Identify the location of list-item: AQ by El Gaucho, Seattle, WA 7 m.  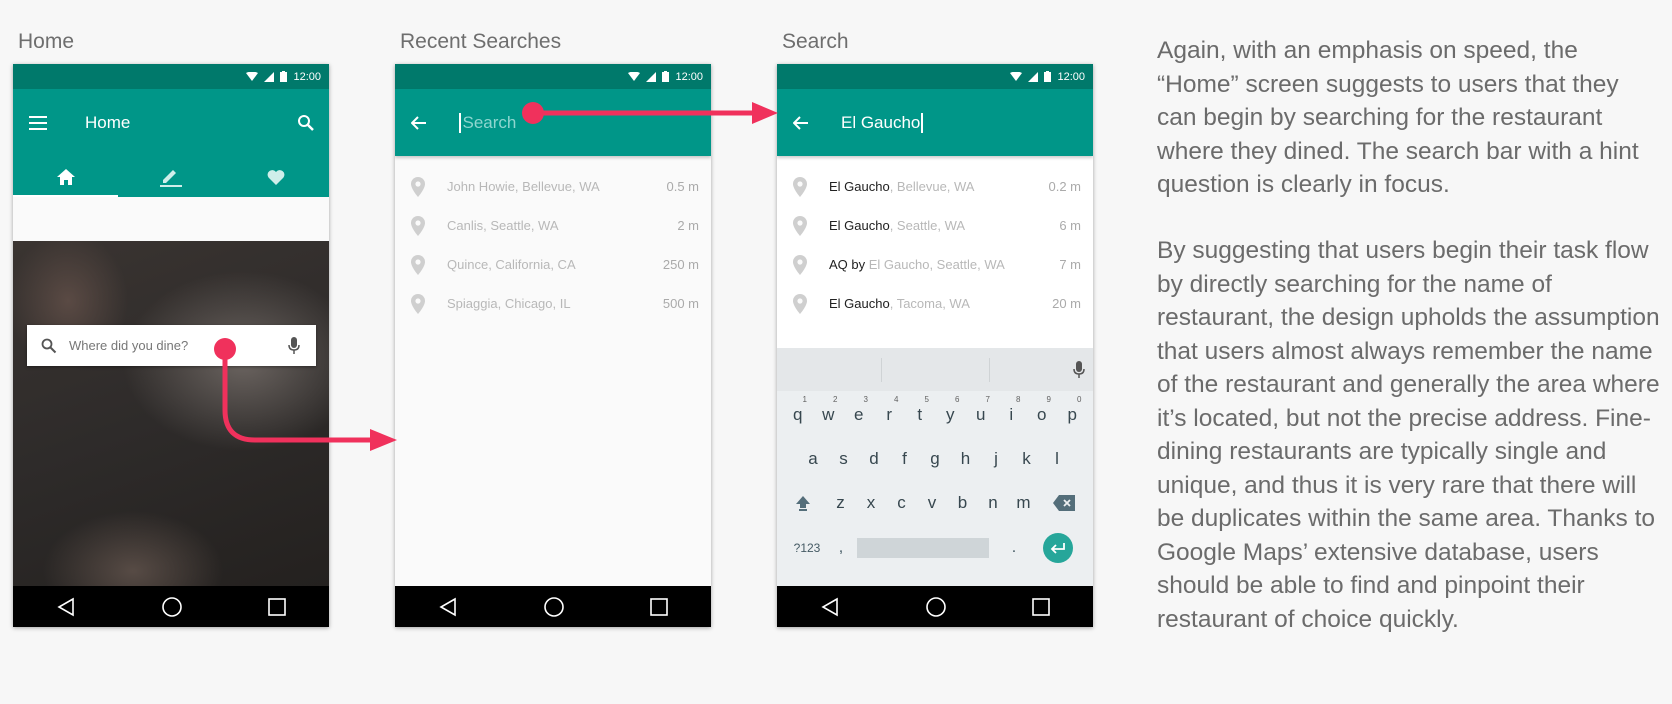
(935, 264).